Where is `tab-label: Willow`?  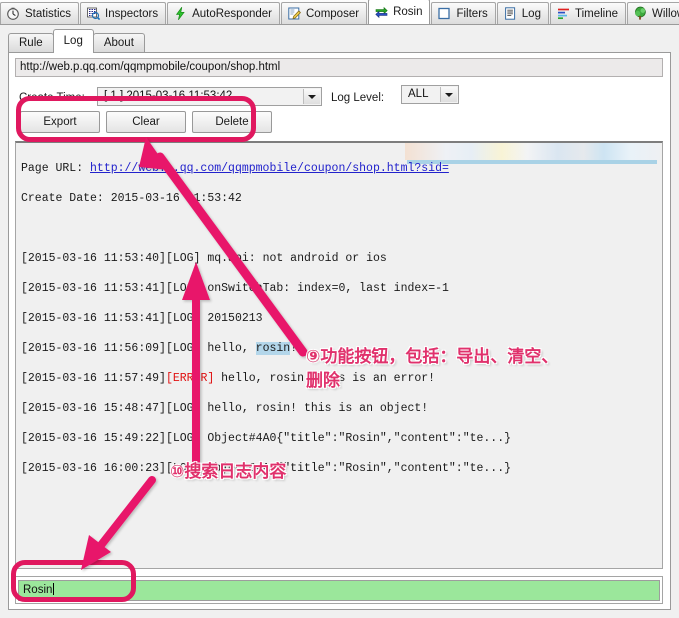
tab-label: Willow is located at coordinates (665, 13).